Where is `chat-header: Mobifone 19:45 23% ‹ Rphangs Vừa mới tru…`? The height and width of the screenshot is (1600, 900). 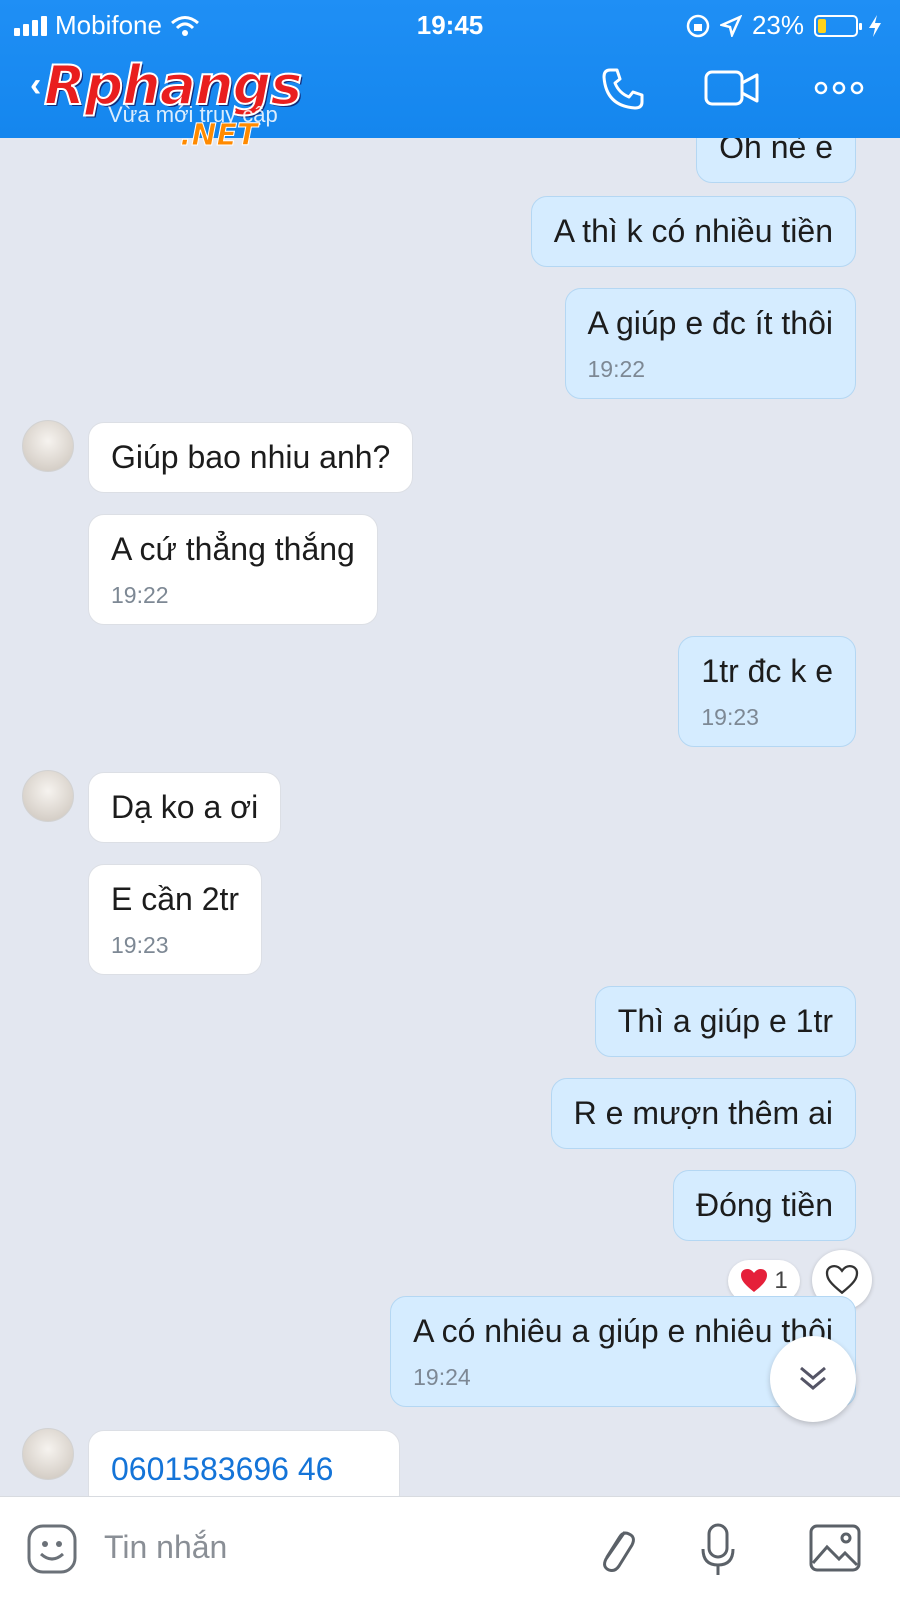
chat-header: Mobifone 19:45 23% ‹ Rphangs Vừa mới tru… is located at coordinates (450, 77).